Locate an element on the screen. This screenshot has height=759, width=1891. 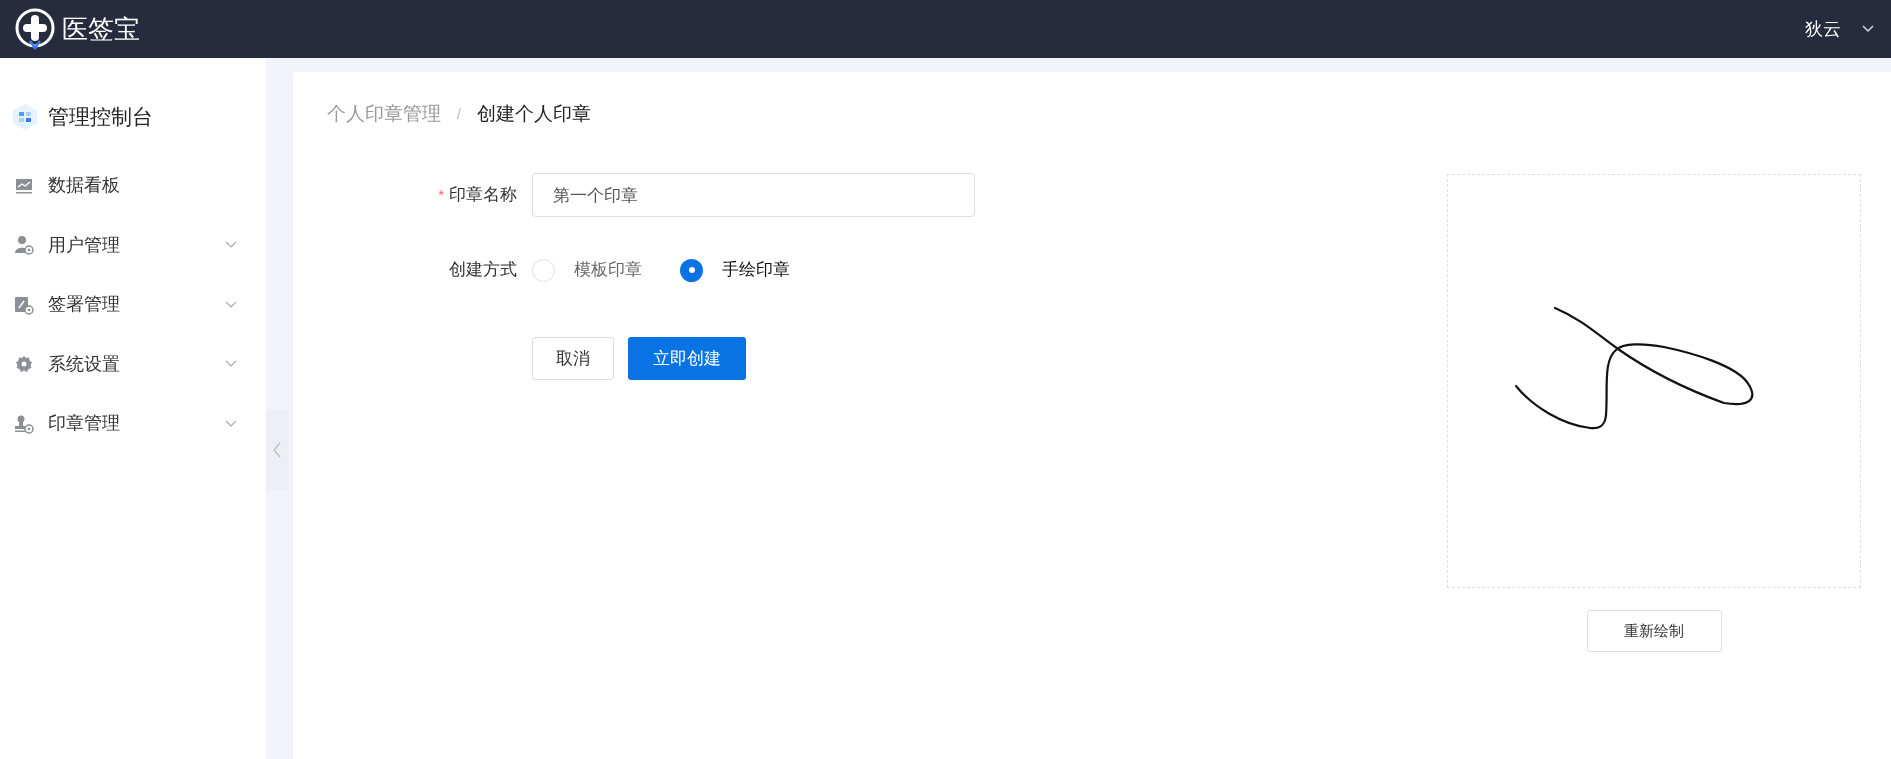
required-mark: * is located at coordinates (441, 194).